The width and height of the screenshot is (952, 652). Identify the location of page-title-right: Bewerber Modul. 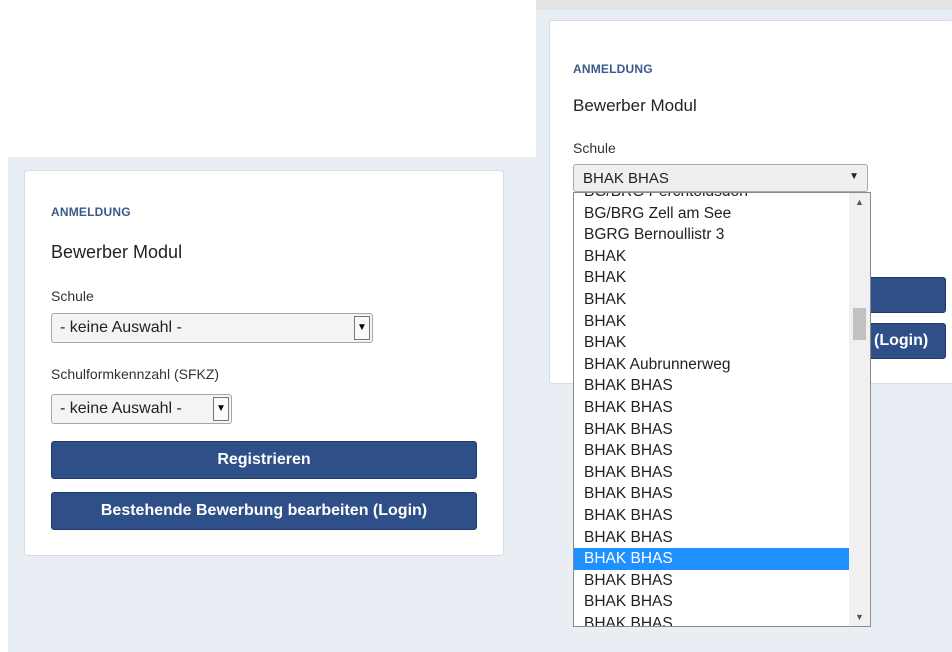
(635, 105).